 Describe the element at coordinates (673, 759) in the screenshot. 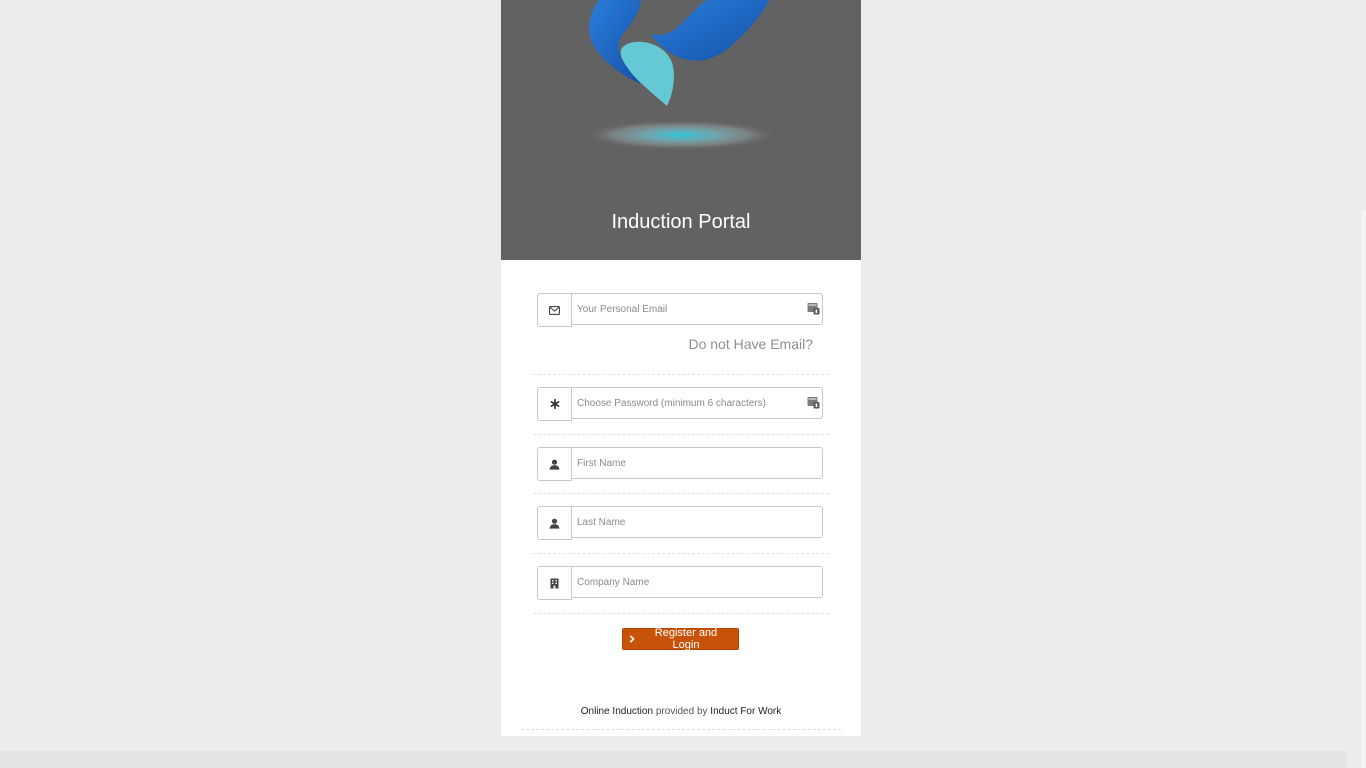

I see `page-bottom-bar` at that location.